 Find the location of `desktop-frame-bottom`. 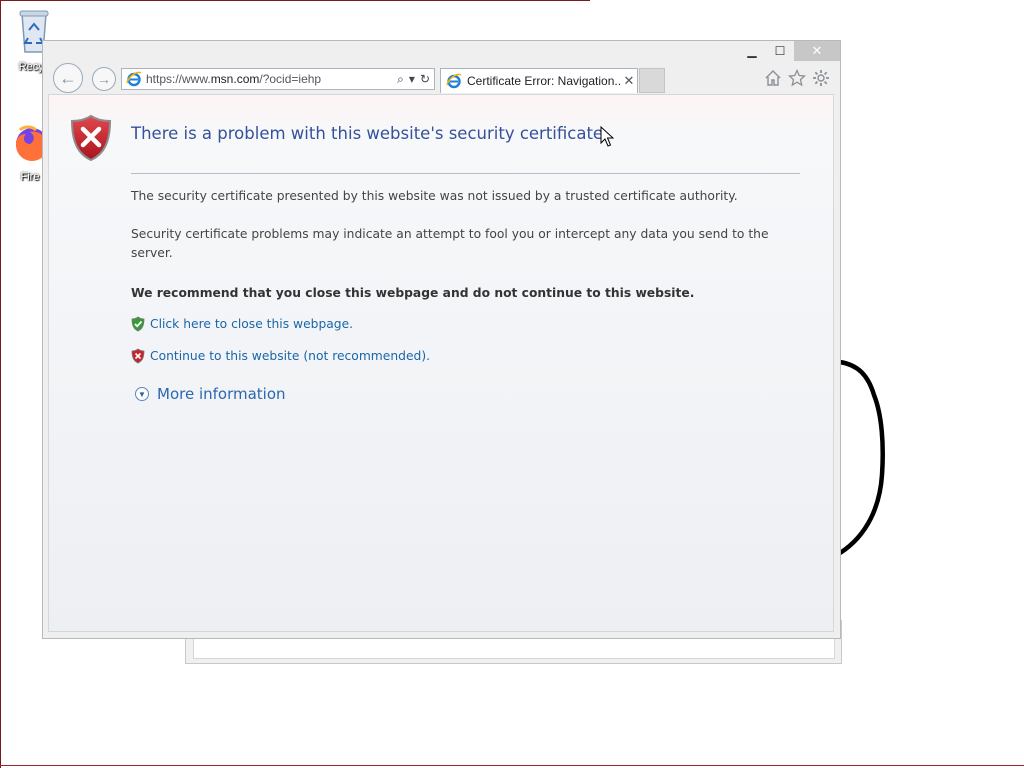

desktop-frame-bottom is located at coordinates (512, 765).